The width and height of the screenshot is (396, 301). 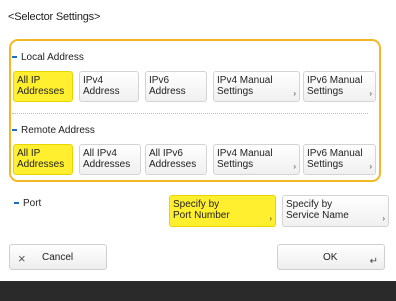 I want to click on cancel-button: × Cancel, so click(x=58, y=257).